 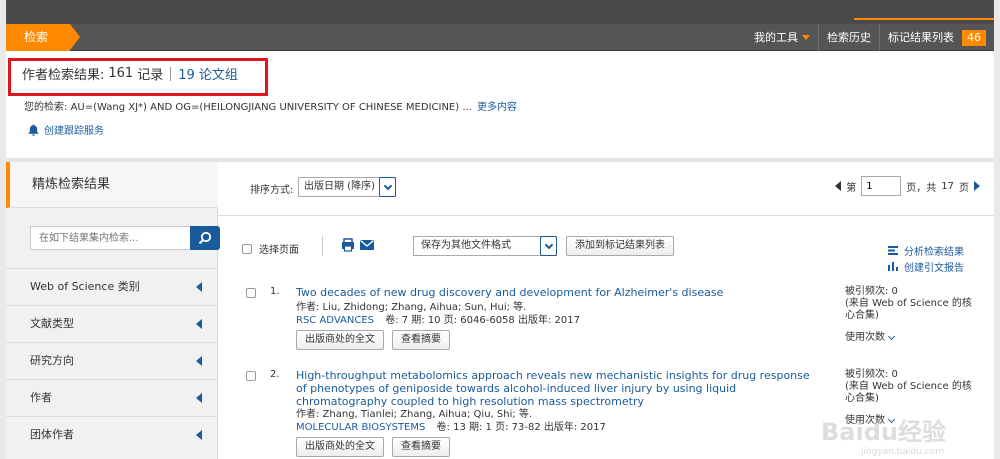 What do you see at coordinates (74, 131) in the screenshot?
I see `create-alert-label: 创建跟踪服务` at bounding box center [74, 131].